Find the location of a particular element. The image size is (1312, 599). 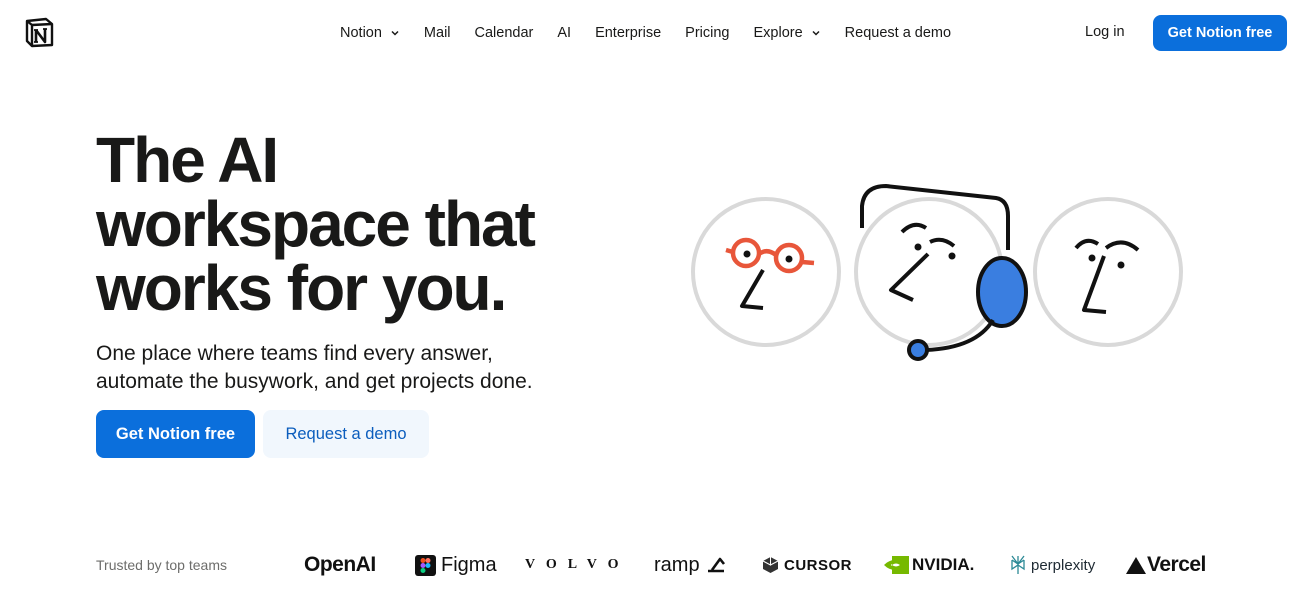

trusted-label: Trusted by top teams is located at coordinates (161, 565).